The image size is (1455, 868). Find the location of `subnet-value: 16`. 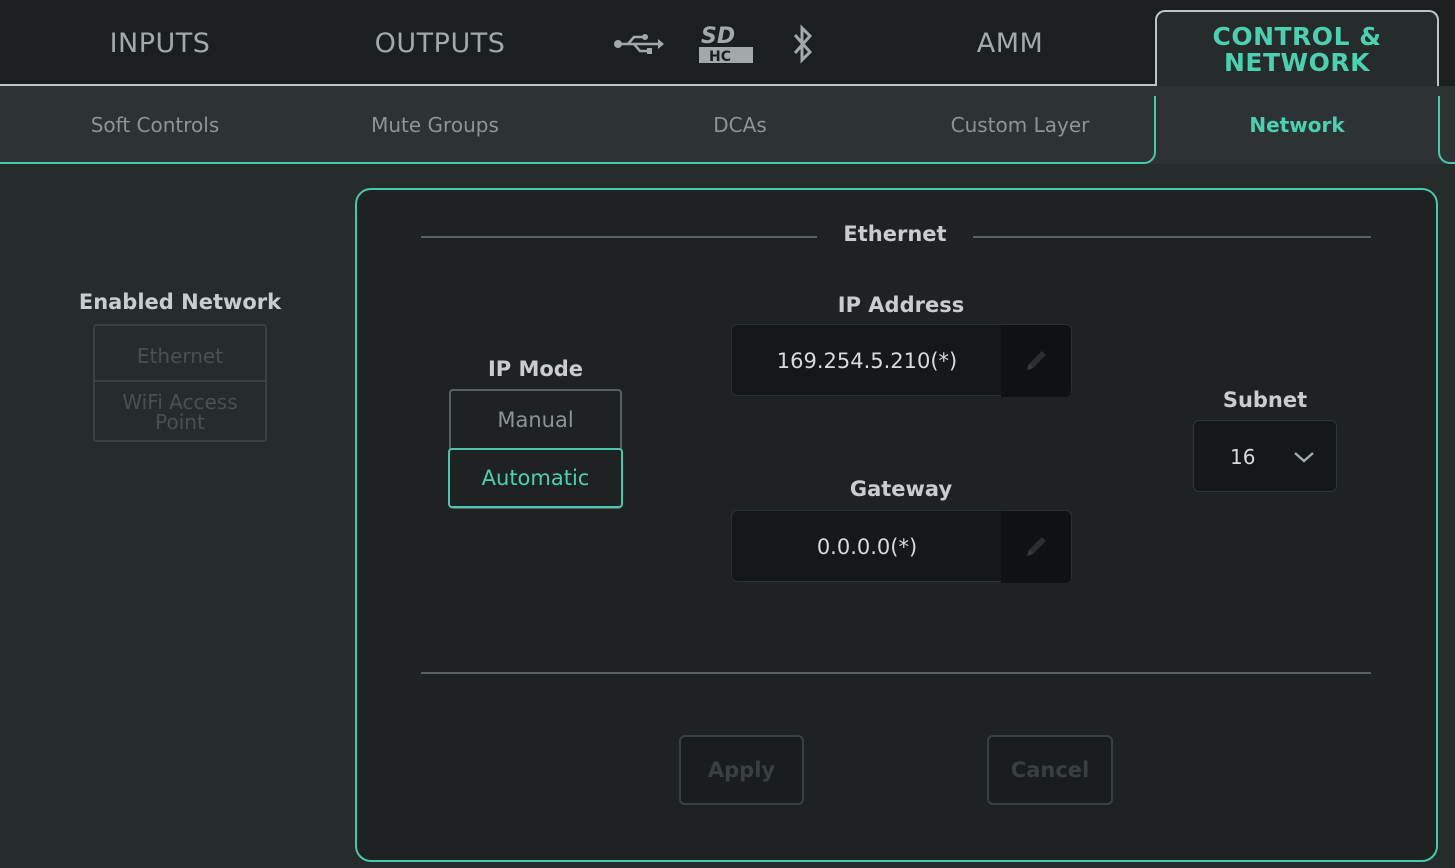

subnet-value: 16 is located at coordinates (1243, 457).